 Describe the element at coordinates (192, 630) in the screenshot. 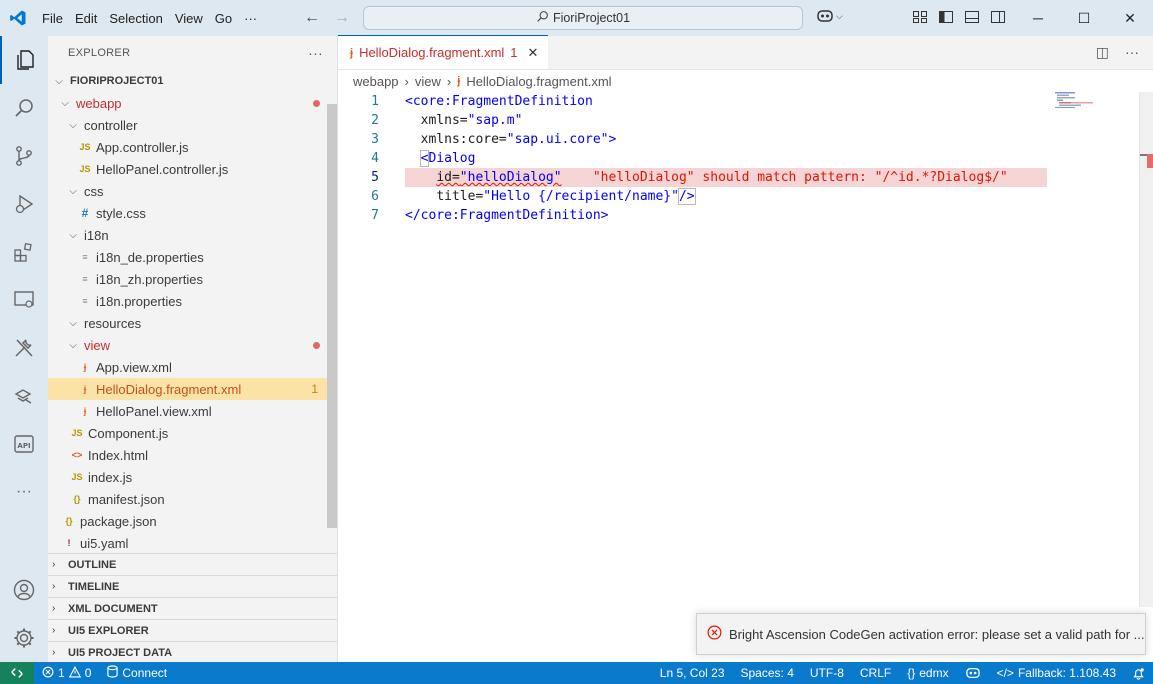

I see `panel-section-ui5-explorer: › UI5 EXPLORER` at that location.